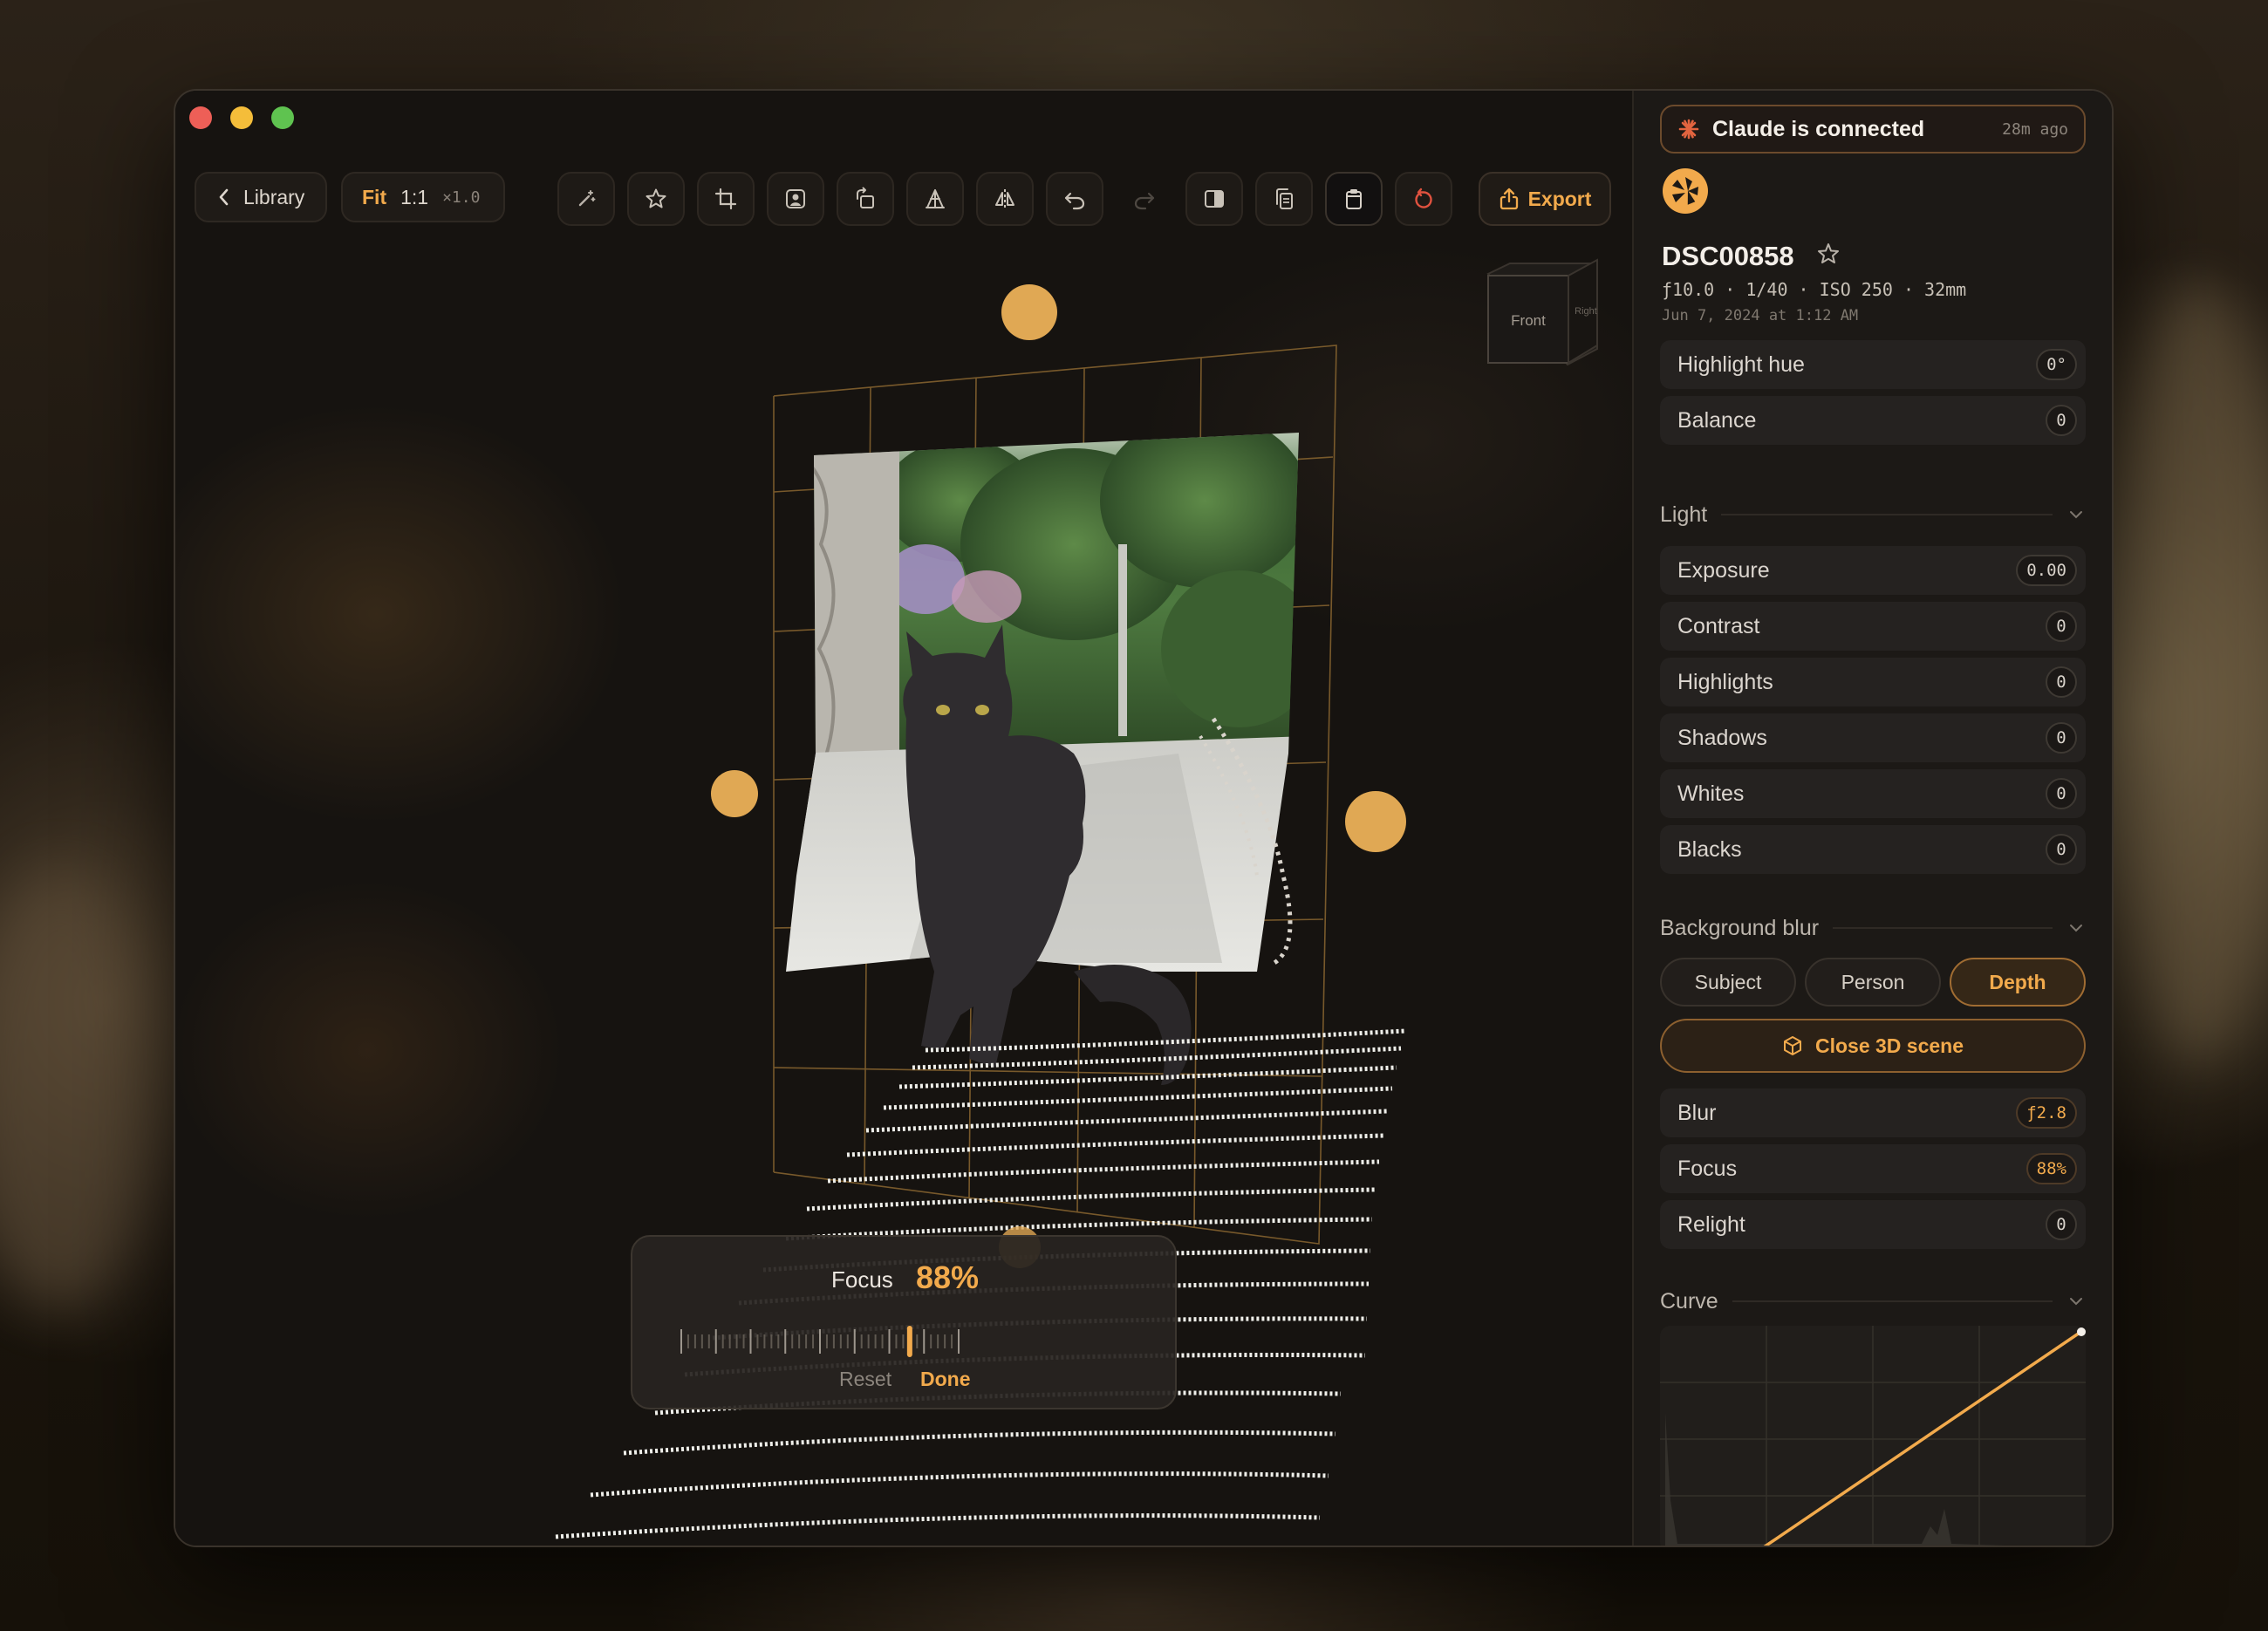 The width and height of the screenshot is (2268, 1631). Describe the element at coordinates (2035, 129) in the screenshot. I see `claude-status-time: 28m ago` at that location.